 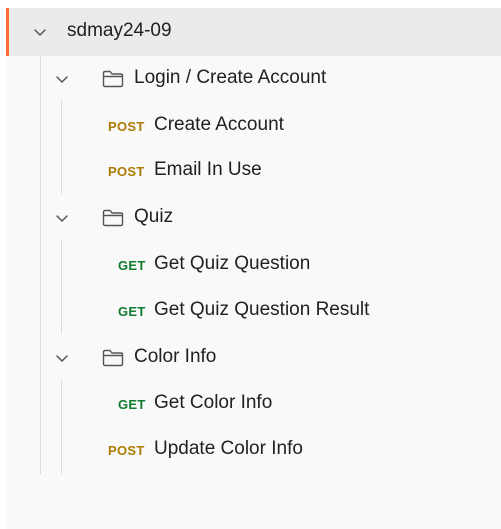 What do you see at coordinates (7, 32) in the screenshot?
I see `selected-indicator` at bounding box center [7, 32].